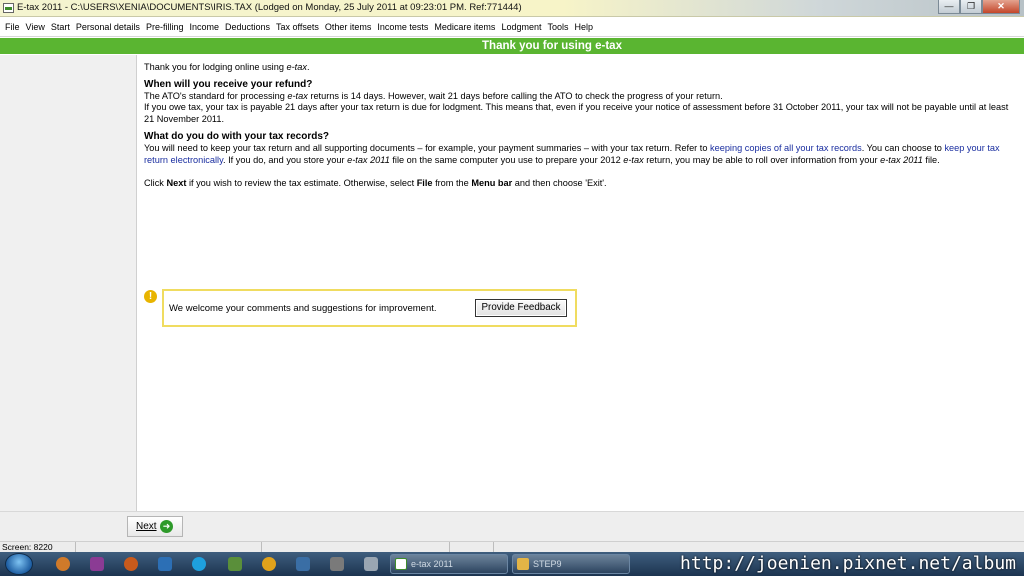  Describe the element at coordinates (68, 283) in the screenshot. I see `left-sidebar` at that location.